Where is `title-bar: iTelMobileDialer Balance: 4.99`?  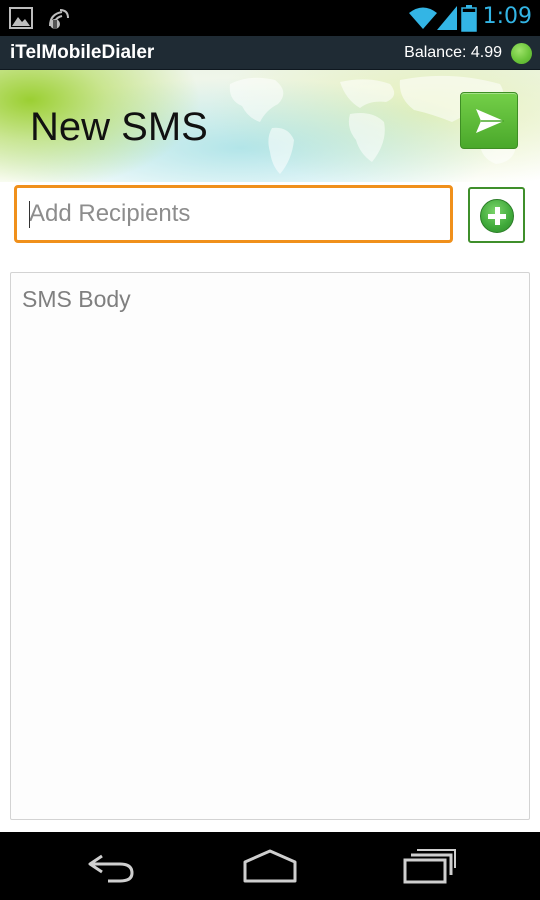 title-bar: iTelMobileDialer Balance: 4.99 is located at coordinates (270, 53).